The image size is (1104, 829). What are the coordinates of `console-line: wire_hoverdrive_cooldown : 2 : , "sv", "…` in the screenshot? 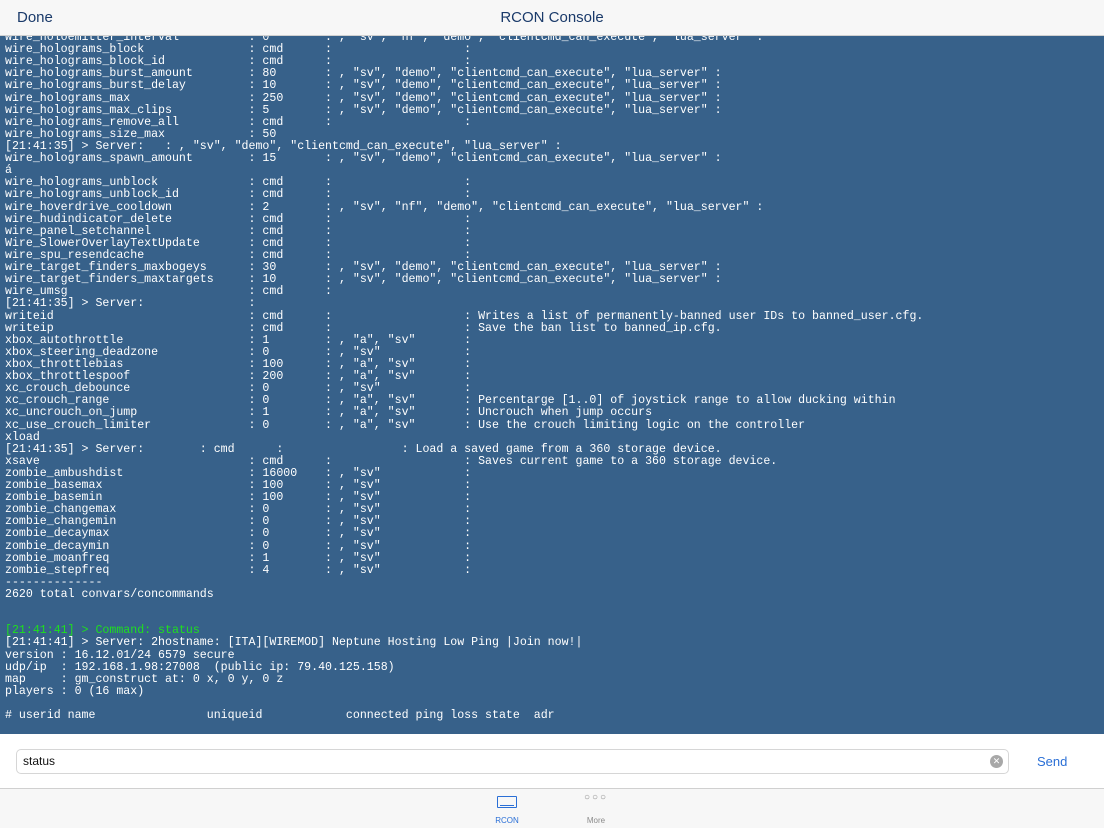 It's located at (384, 207).